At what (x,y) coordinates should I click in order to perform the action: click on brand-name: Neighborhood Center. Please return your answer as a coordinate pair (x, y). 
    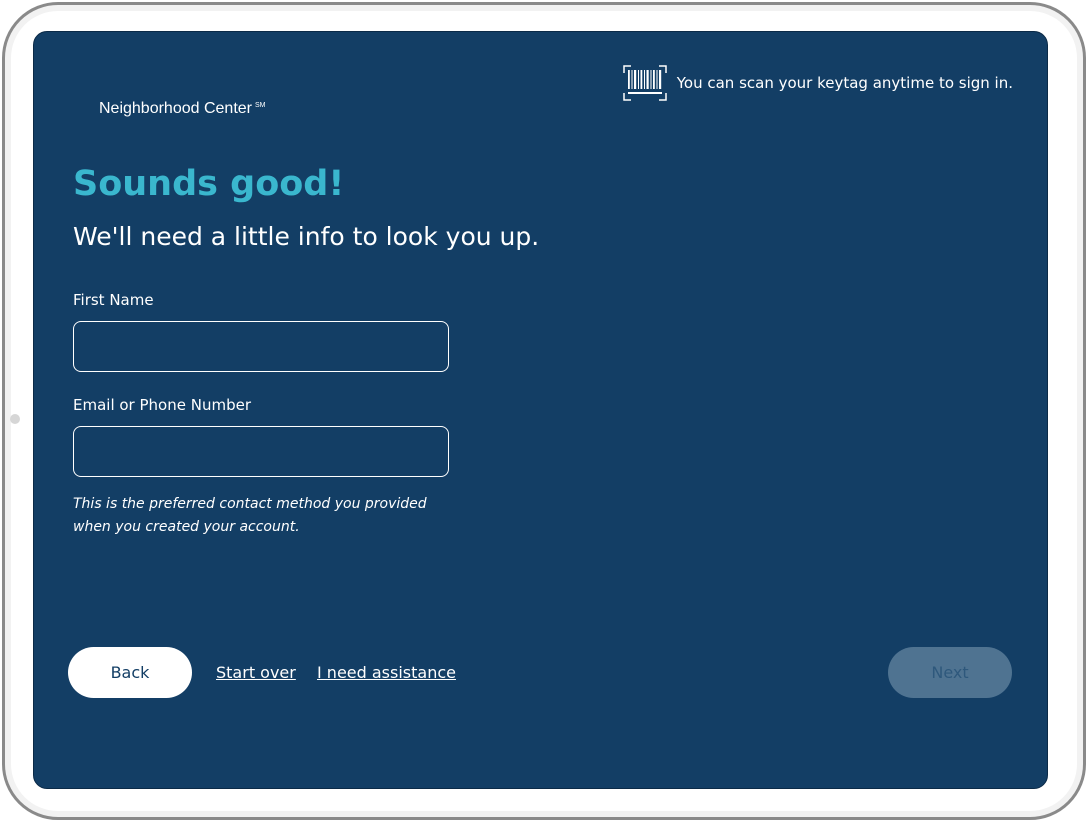
    Looking at the image, I should click on (175, 108).